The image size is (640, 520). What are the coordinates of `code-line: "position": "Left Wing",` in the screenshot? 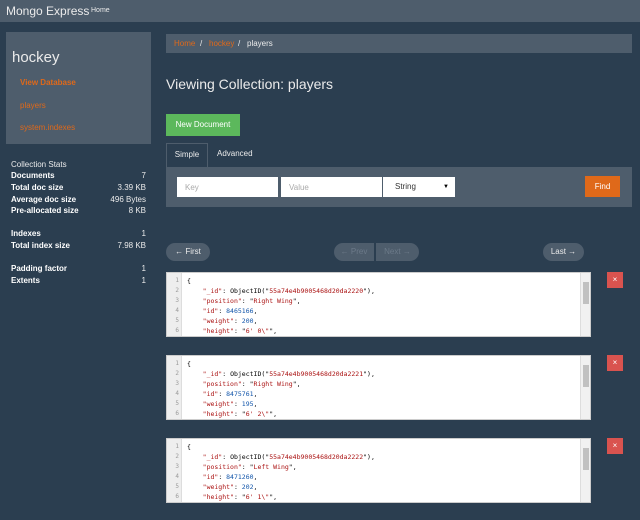 It's located at (249, 467).